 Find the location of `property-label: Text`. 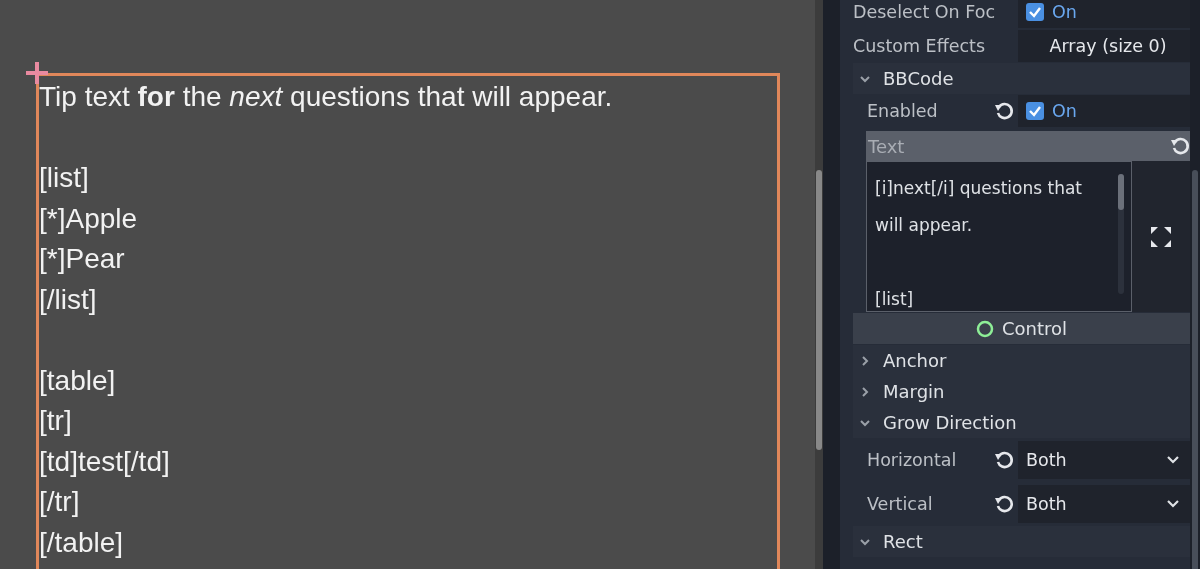

property-label: Text is located at coordinates (886, 146).